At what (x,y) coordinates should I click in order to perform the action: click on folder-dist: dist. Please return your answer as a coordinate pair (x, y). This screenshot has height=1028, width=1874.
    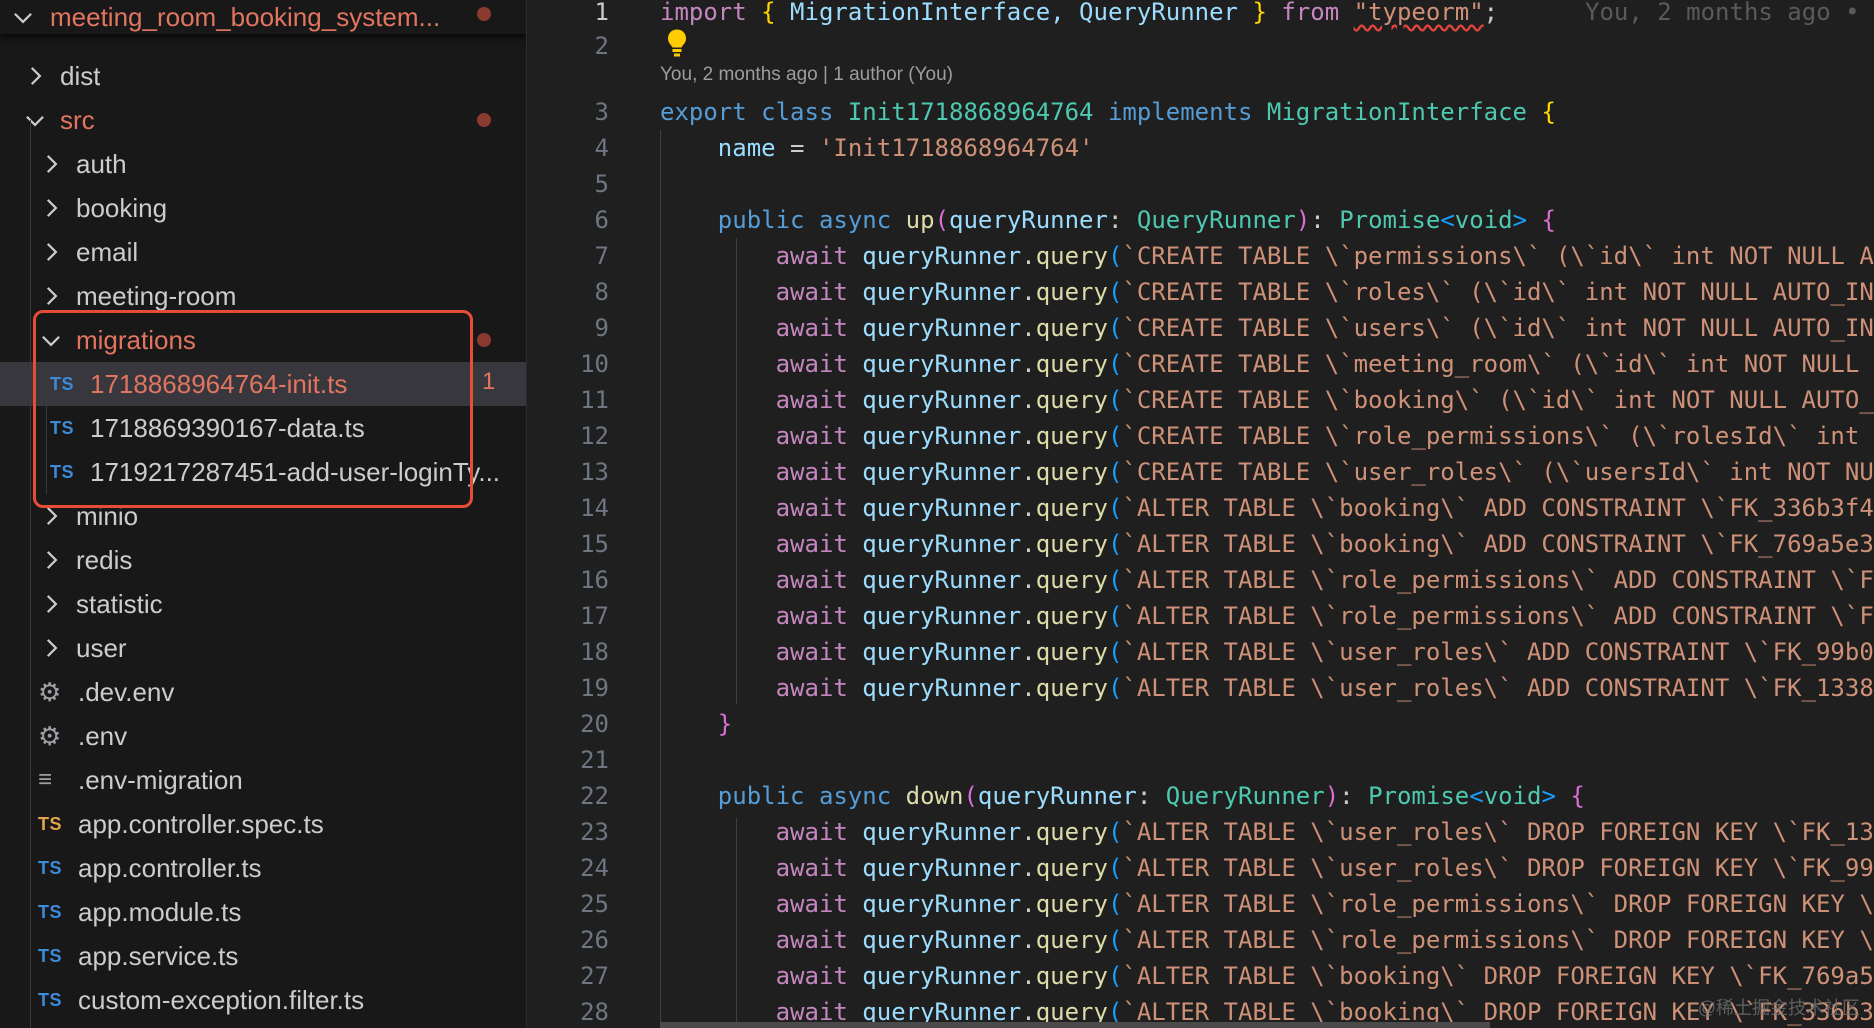
    Looking at the image, I should click on (263, 76).